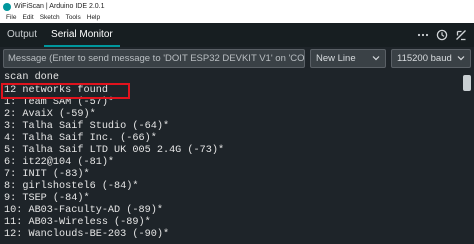 Image resolution: width=474 pixels, height=244 pixels. Describe the element at coordinates (237, 18) in the screenshot. I see `menu-bar: File Edit Sketch Tools Help` at that location.